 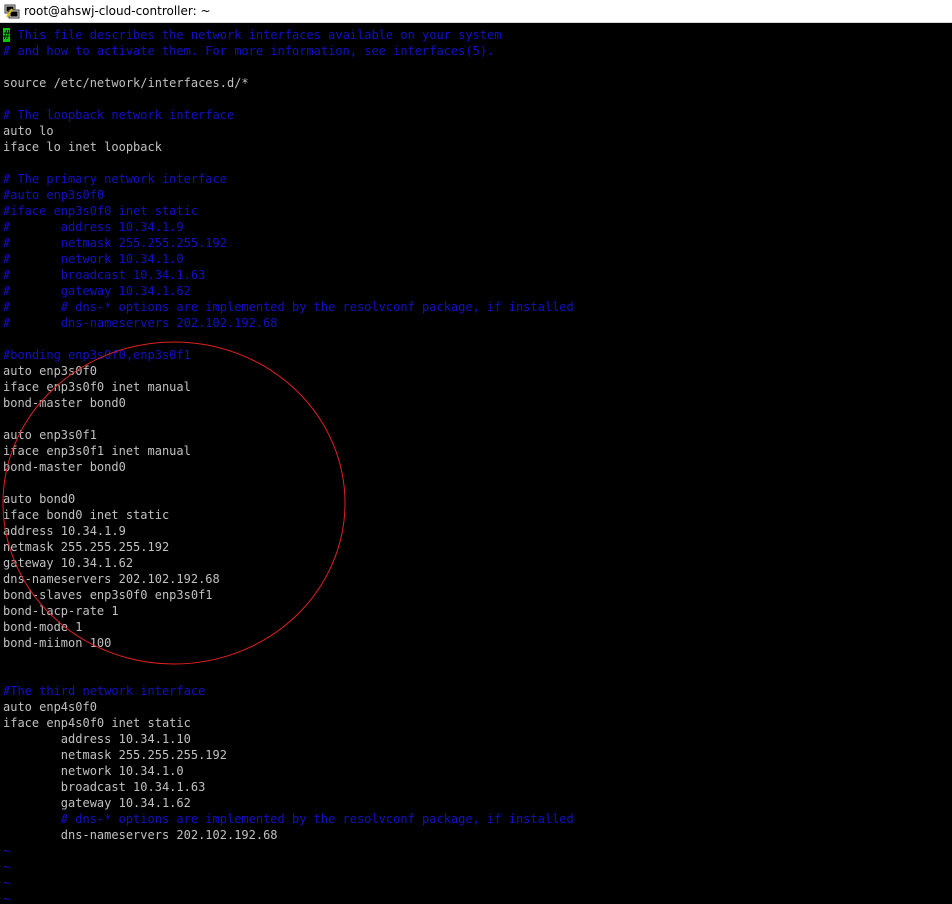 I want to click on editor-line-text: # address 10.34.1.9, so click(x=93, y=227).